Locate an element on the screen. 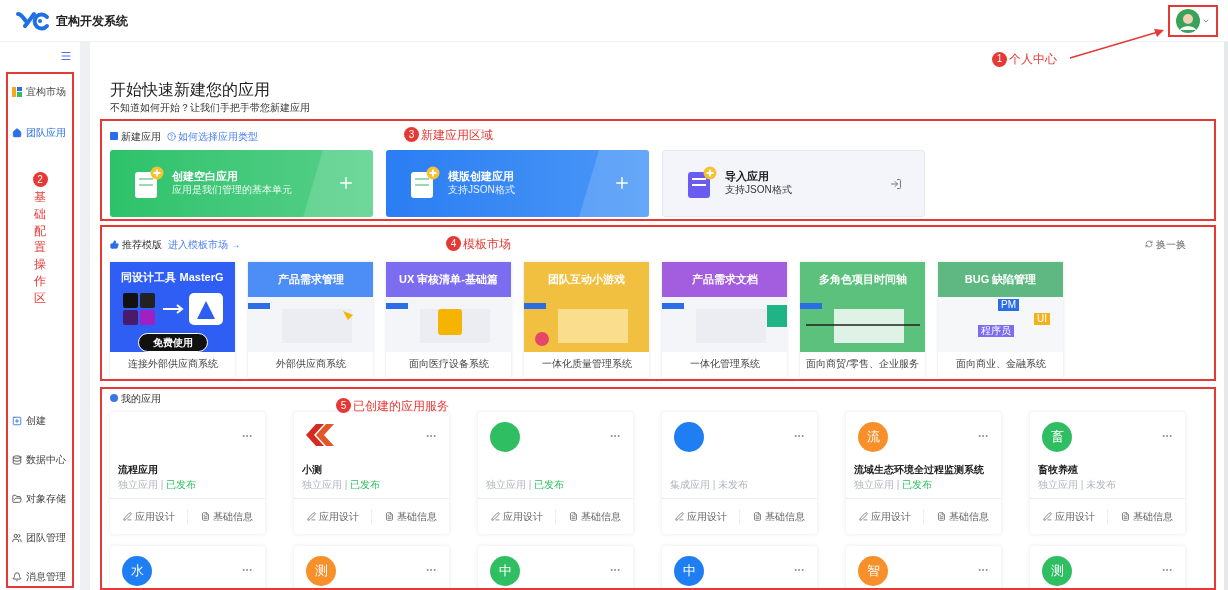 The width and height of the screenshot is (1228, 590). template-title: 团队互动小游戏 is located at coordinates (586, 279).